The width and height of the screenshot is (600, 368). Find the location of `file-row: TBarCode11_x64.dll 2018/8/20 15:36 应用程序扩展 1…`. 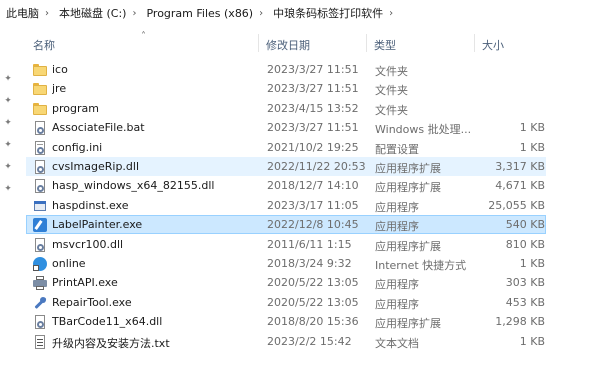

file-row: TBarCode11_x64.dll 2018/8/20 15:36 应用程序扩展 1… is located at coordinates (286, 321).